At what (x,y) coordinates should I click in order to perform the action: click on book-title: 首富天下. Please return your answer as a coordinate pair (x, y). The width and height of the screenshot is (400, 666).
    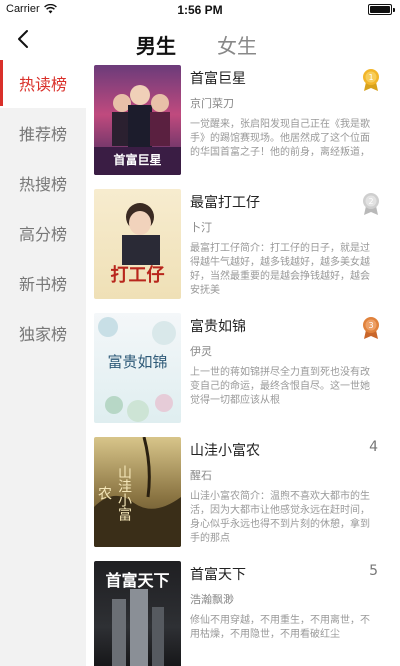
    Looking at the image, I should click on (218, 575).